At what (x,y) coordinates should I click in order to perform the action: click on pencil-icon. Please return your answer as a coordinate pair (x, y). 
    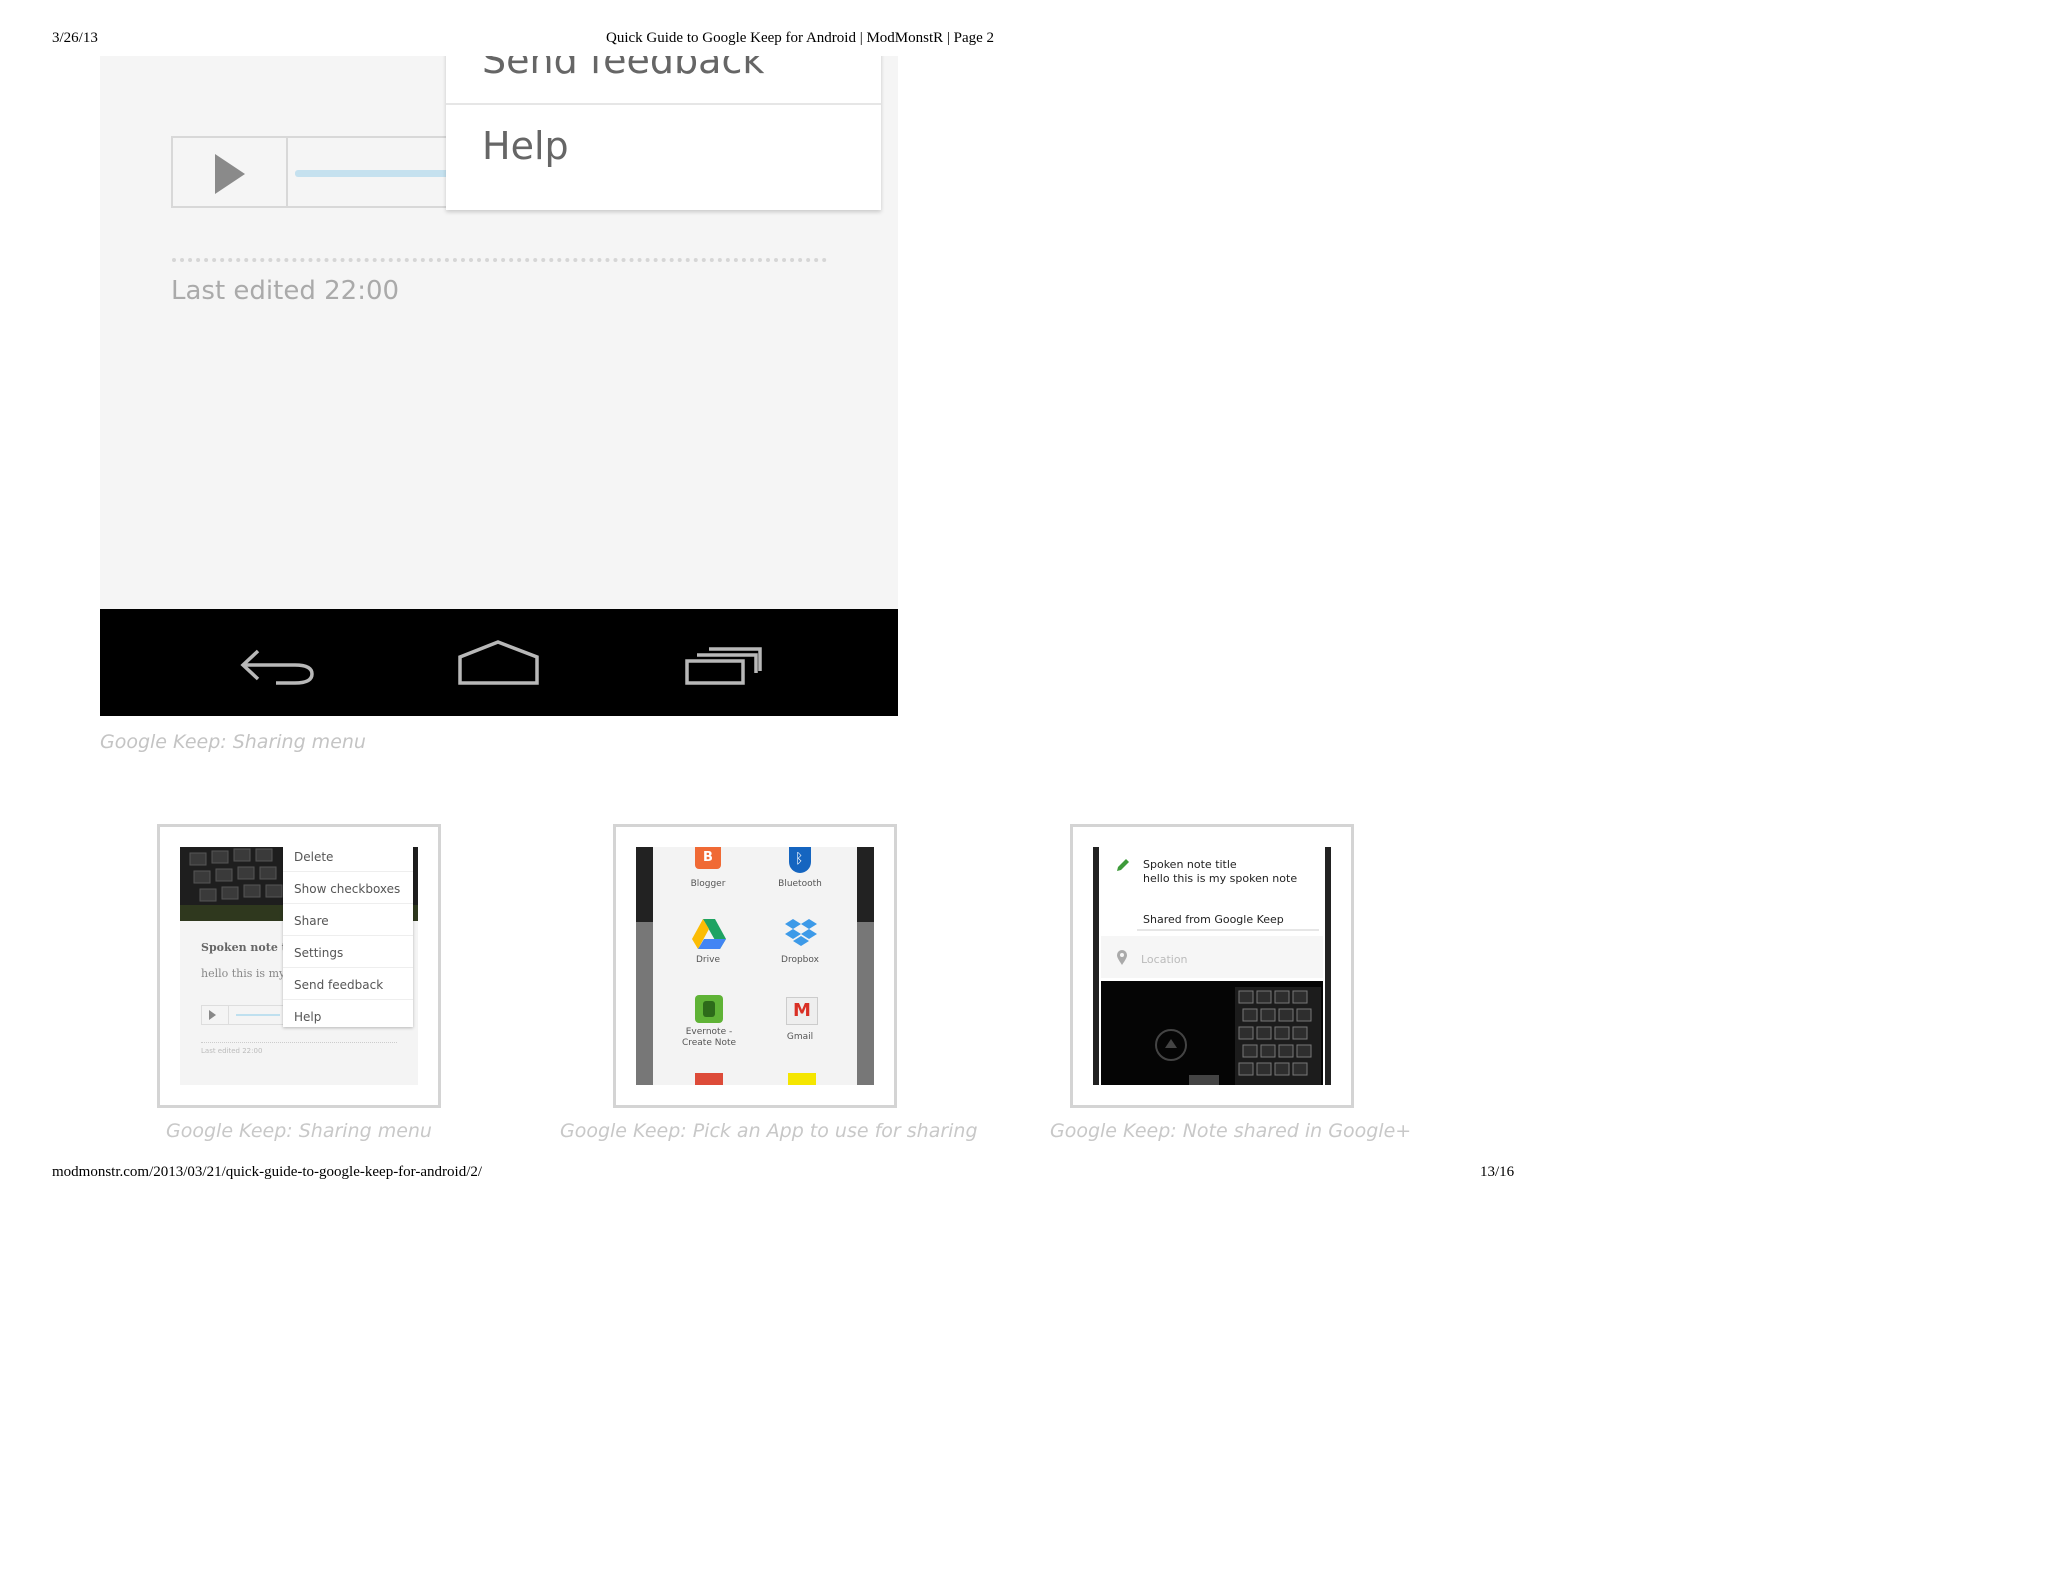
    Looking at the image, I should click on (1123, 865).